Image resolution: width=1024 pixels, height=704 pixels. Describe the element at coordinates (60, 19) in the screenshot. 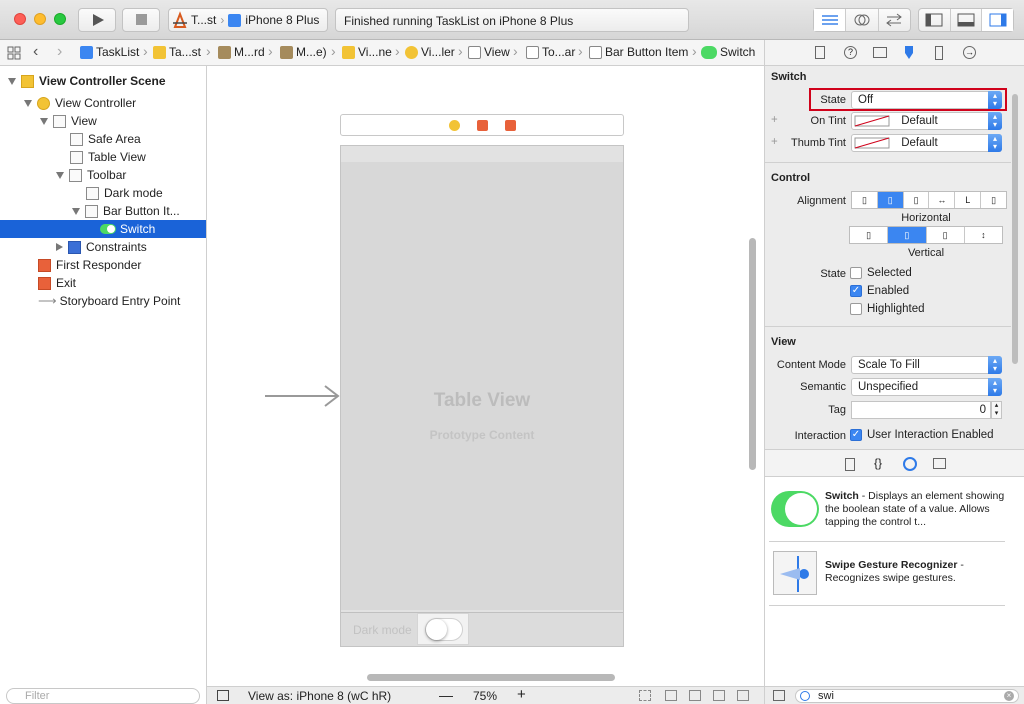

I see `zoom-window-button` at that location.